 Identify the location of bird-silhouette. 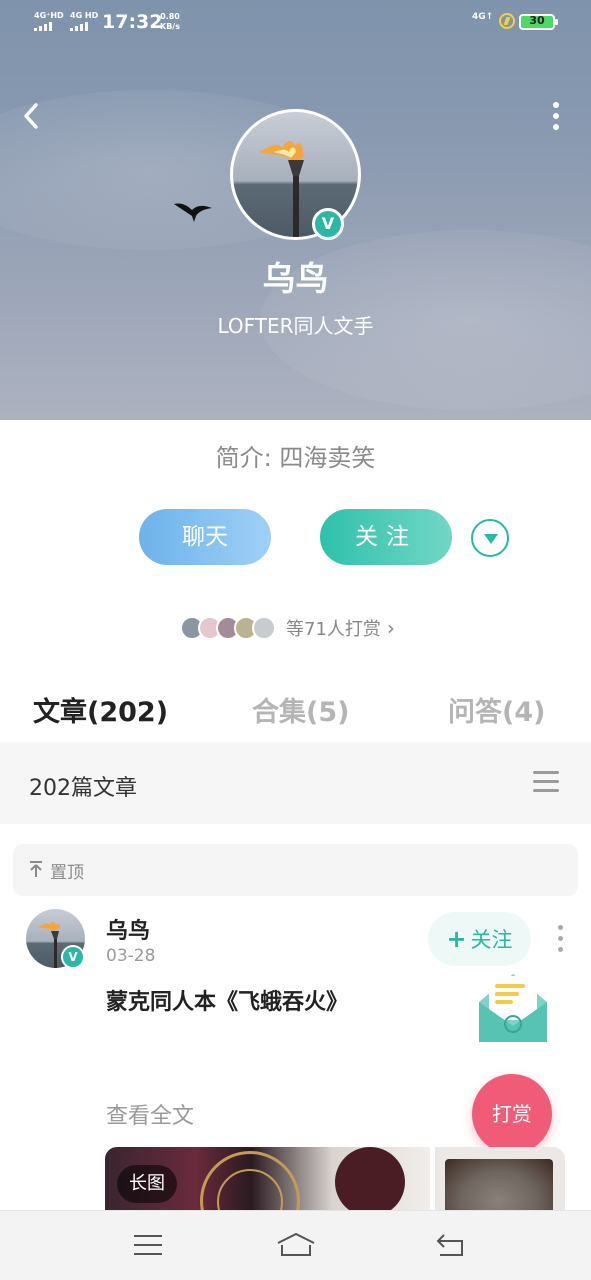
(193, 212).